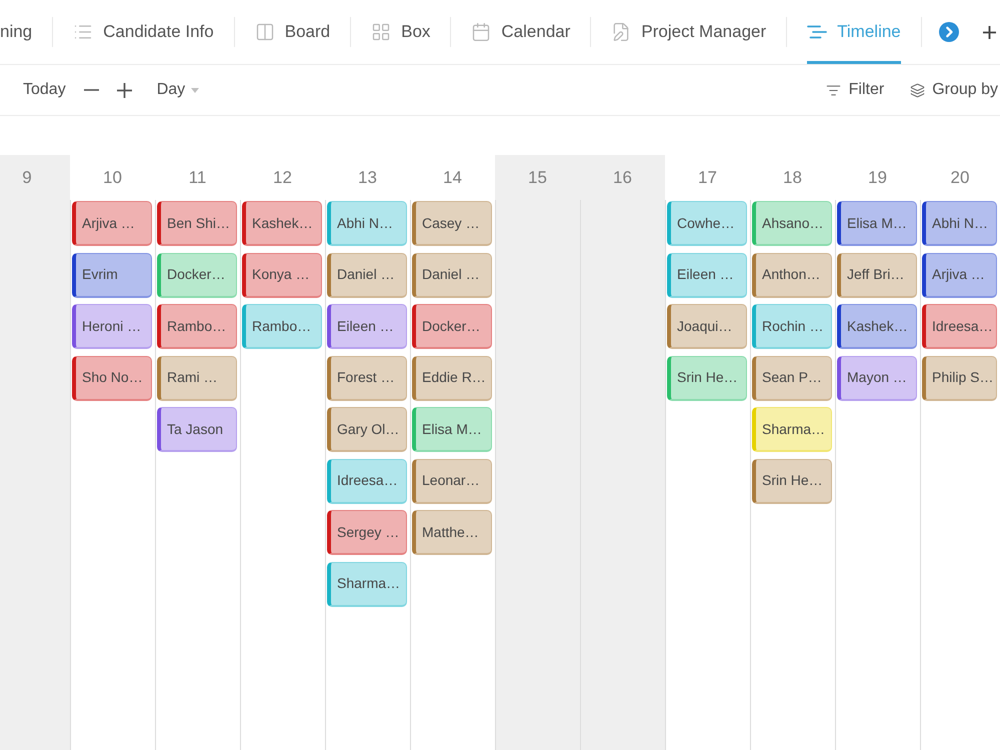  Describe the element at coordinates (292, 32) in the screenshot. I see `view-tab: Board` at that location.